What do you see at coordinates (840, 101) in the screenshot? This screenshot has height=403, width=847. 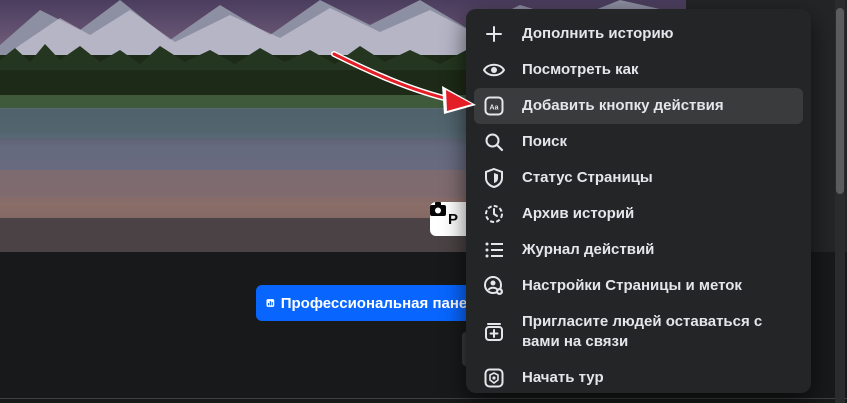 I see `scrollbar-thumb` at bounding box center [840, 101].